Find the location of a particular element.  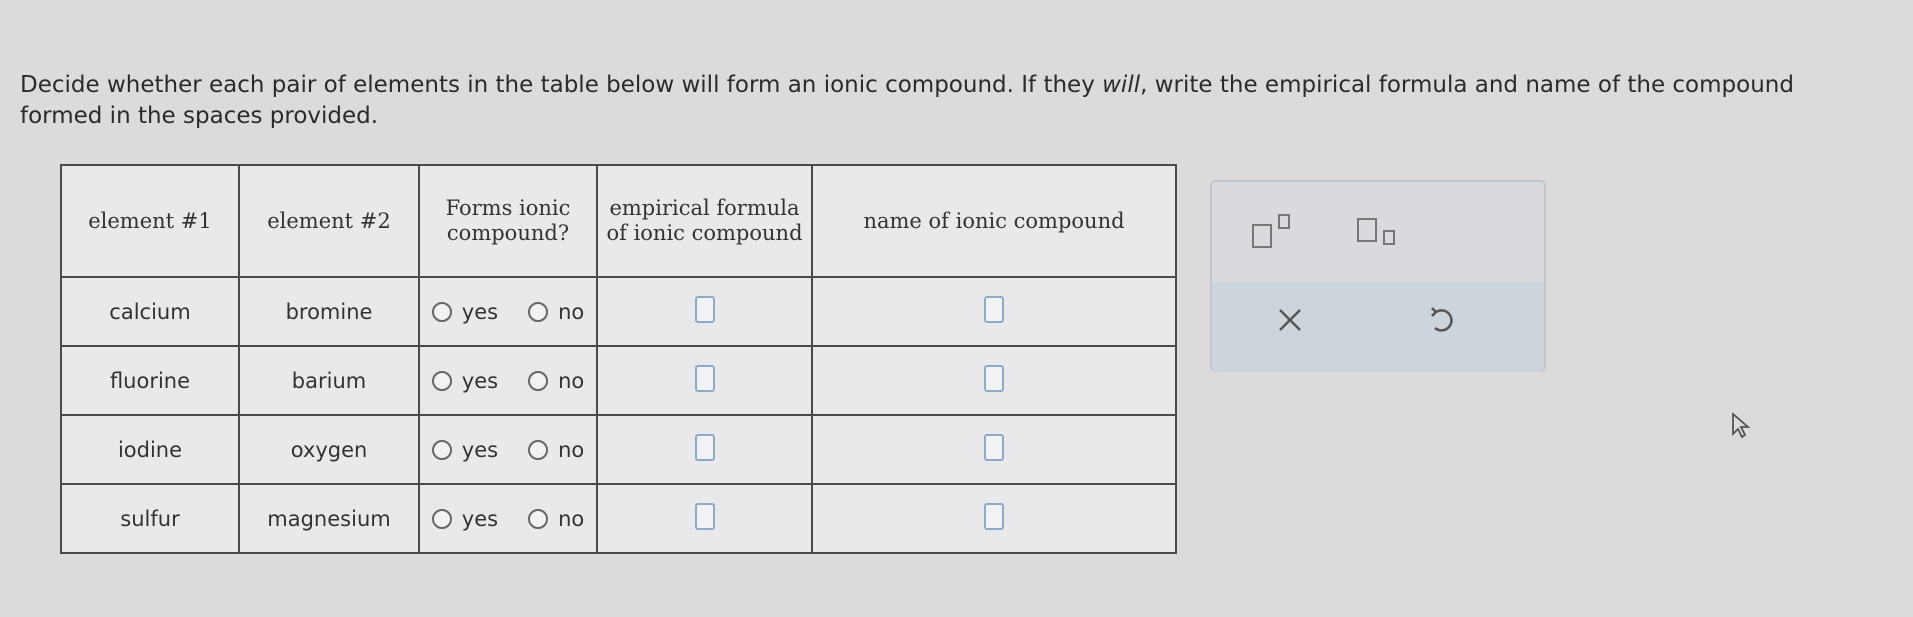

header-forms-ionic: Forms ionic compound? is located at coordinates (508, 221).